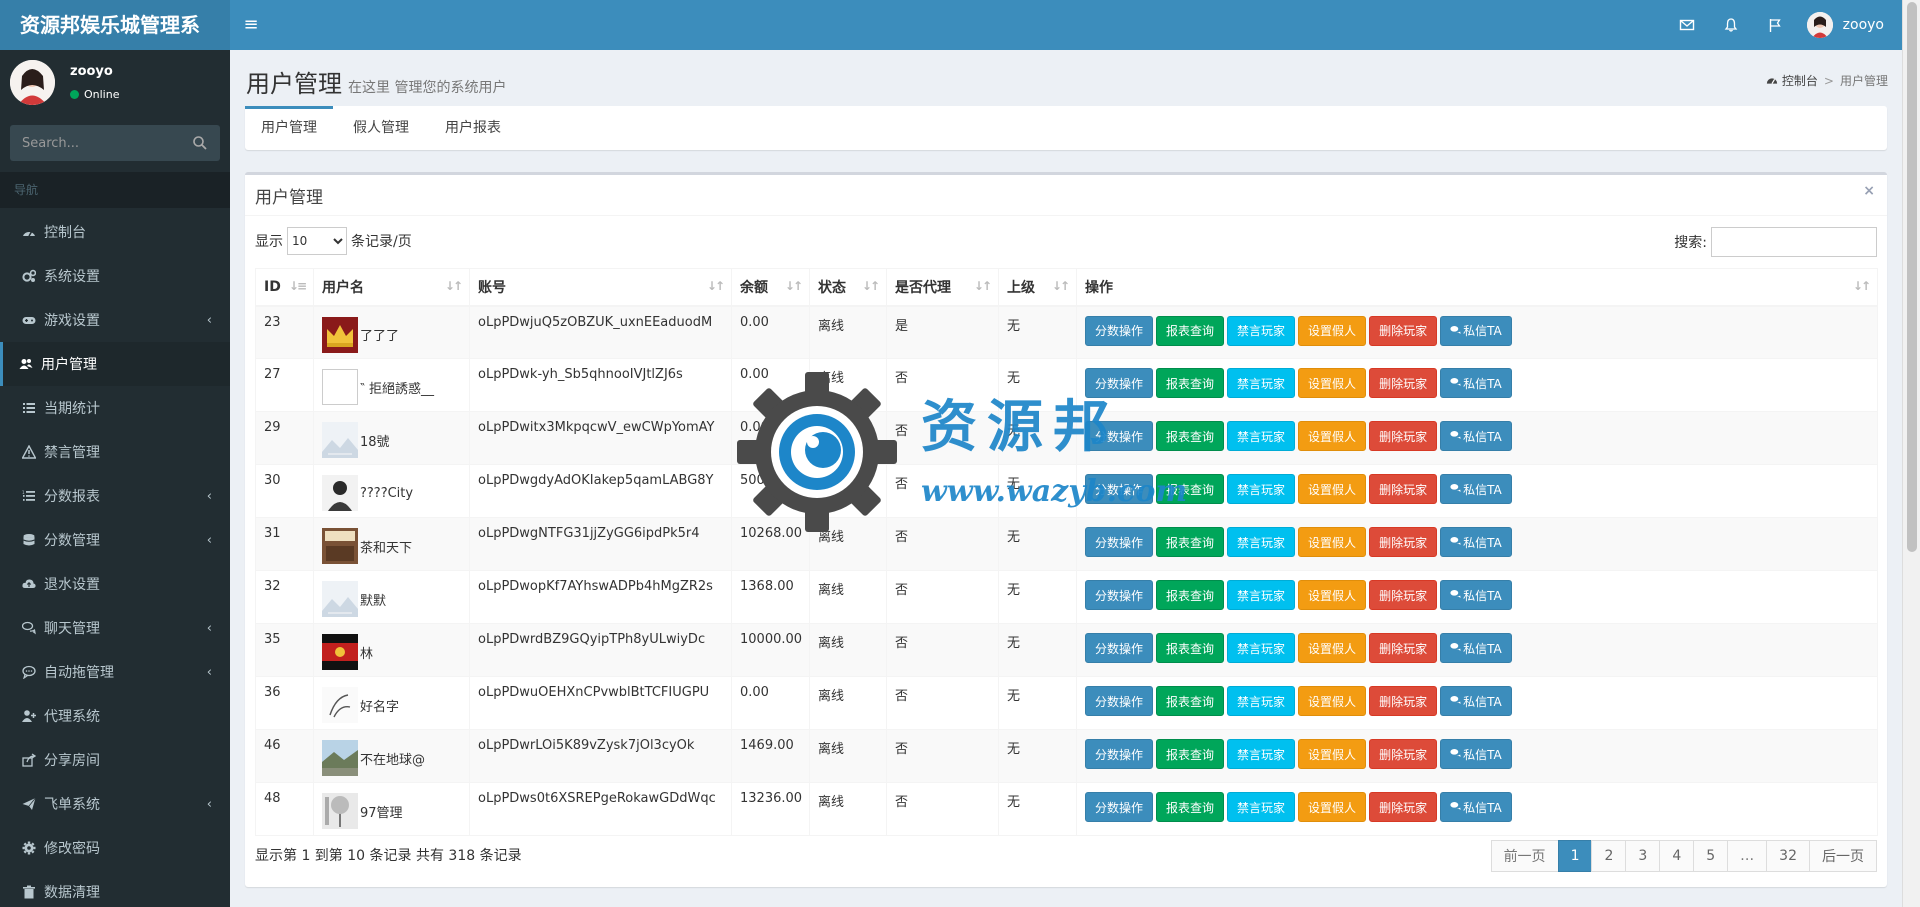 This screenshot has width=1920, height=907. What do you see at coordinates (115, 320) in the screenshot?
I see `sidebar-item-2: 游戏设置 ‹` at bounding box center [115, 320].